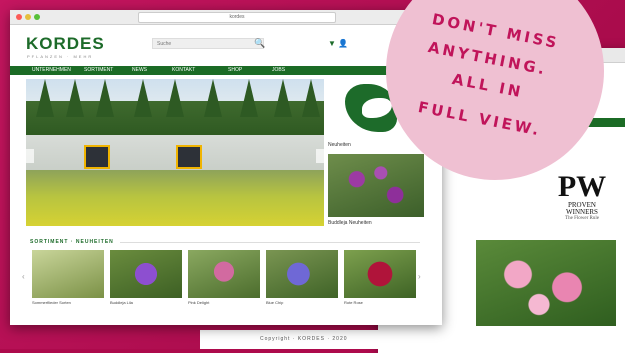 The width and height of the screenshot is (625, 353). Describe the element at coordinates (68, 302) in the screenshot. I see `thumb-caption: Sommerflieder Sorten` at that location.